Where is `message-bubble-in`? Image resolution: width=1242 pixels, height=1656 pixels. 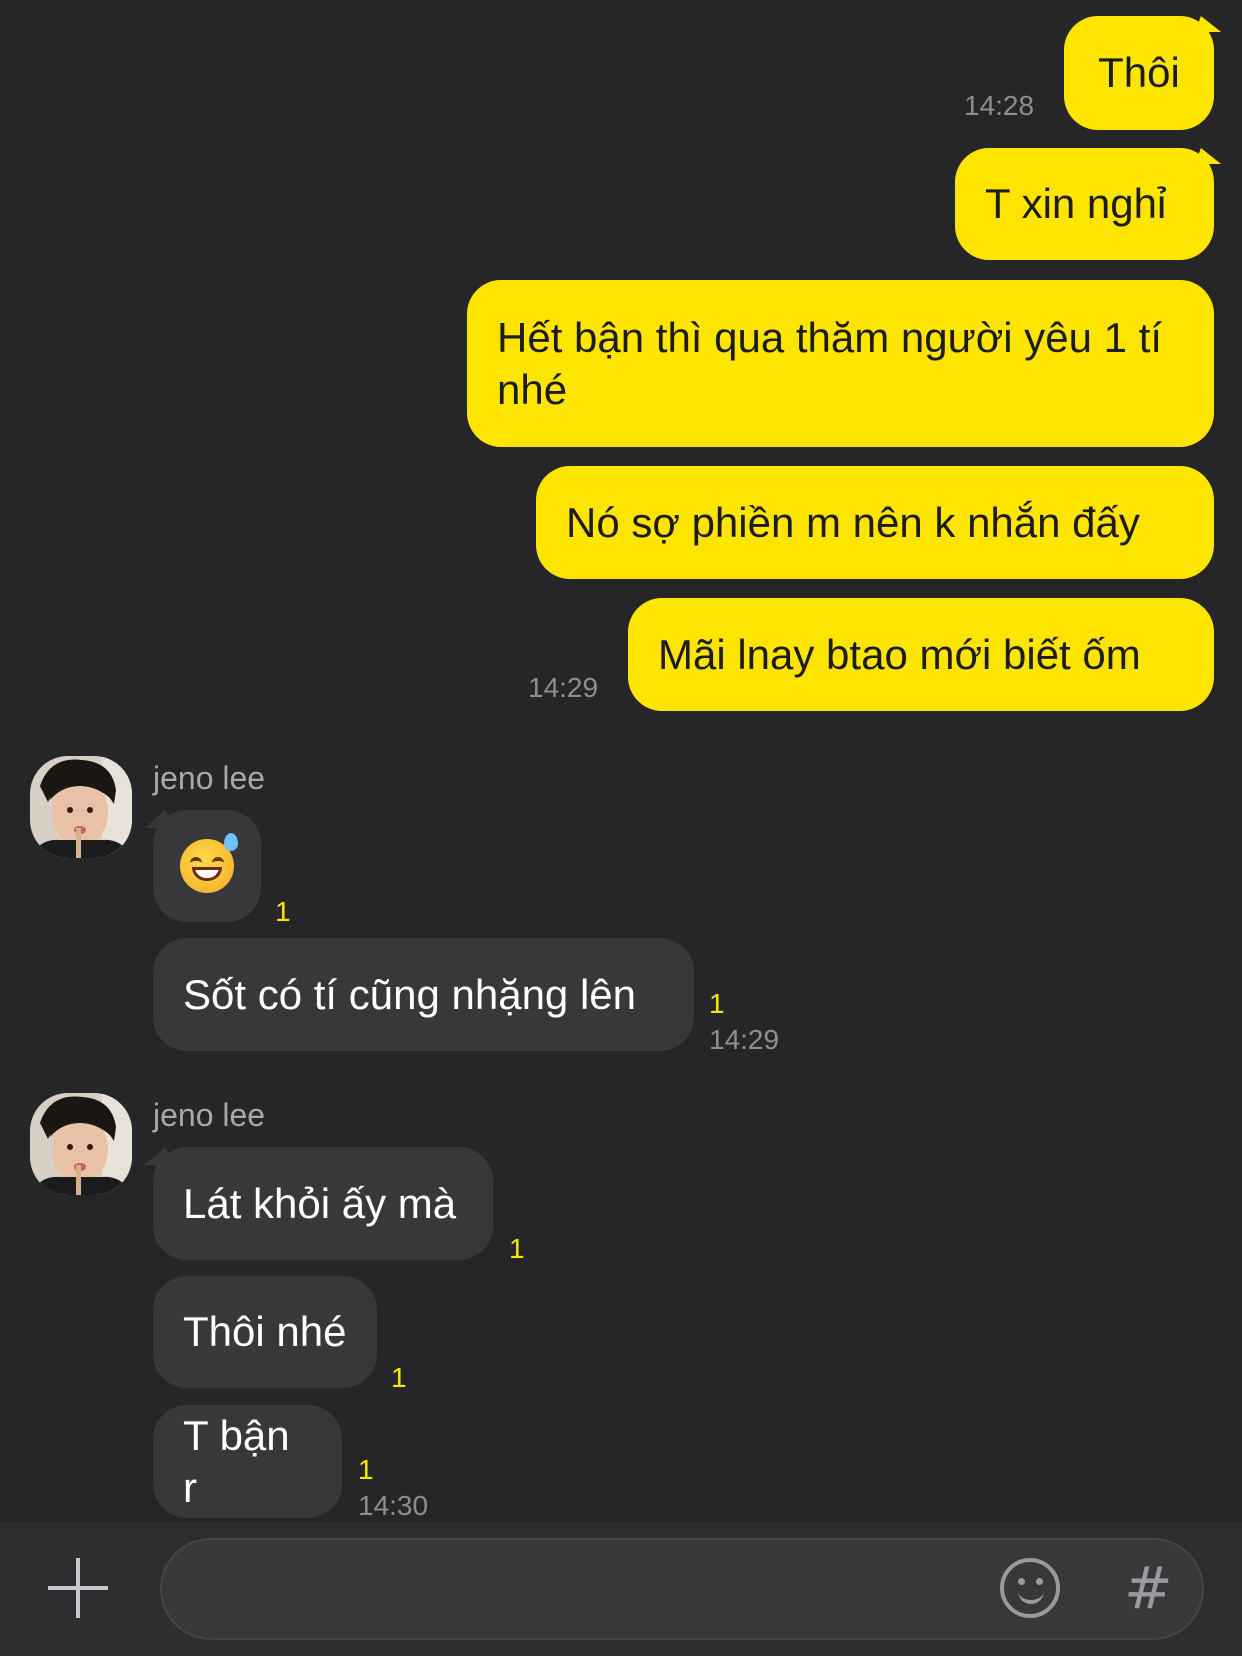 message-bubble-in is located at coordinates (207, 866).